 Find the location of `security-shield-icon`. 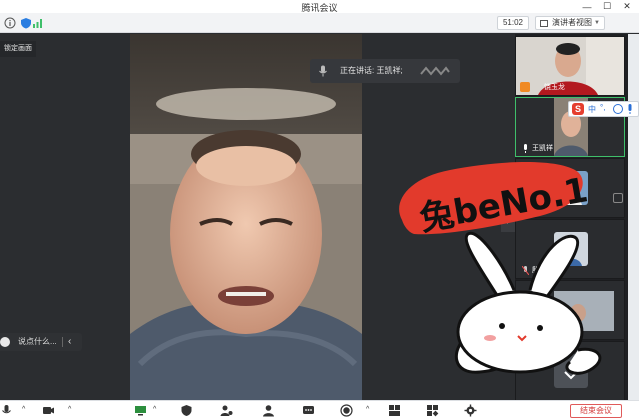

security-shield-icon is located at coordinates (26, 23).